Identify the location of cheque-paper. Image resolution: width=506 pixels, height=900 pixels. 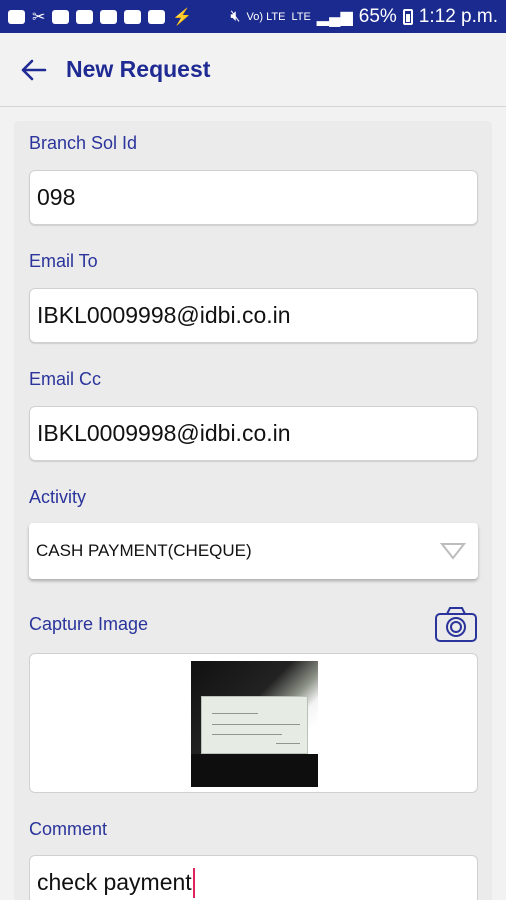
(254, 725).